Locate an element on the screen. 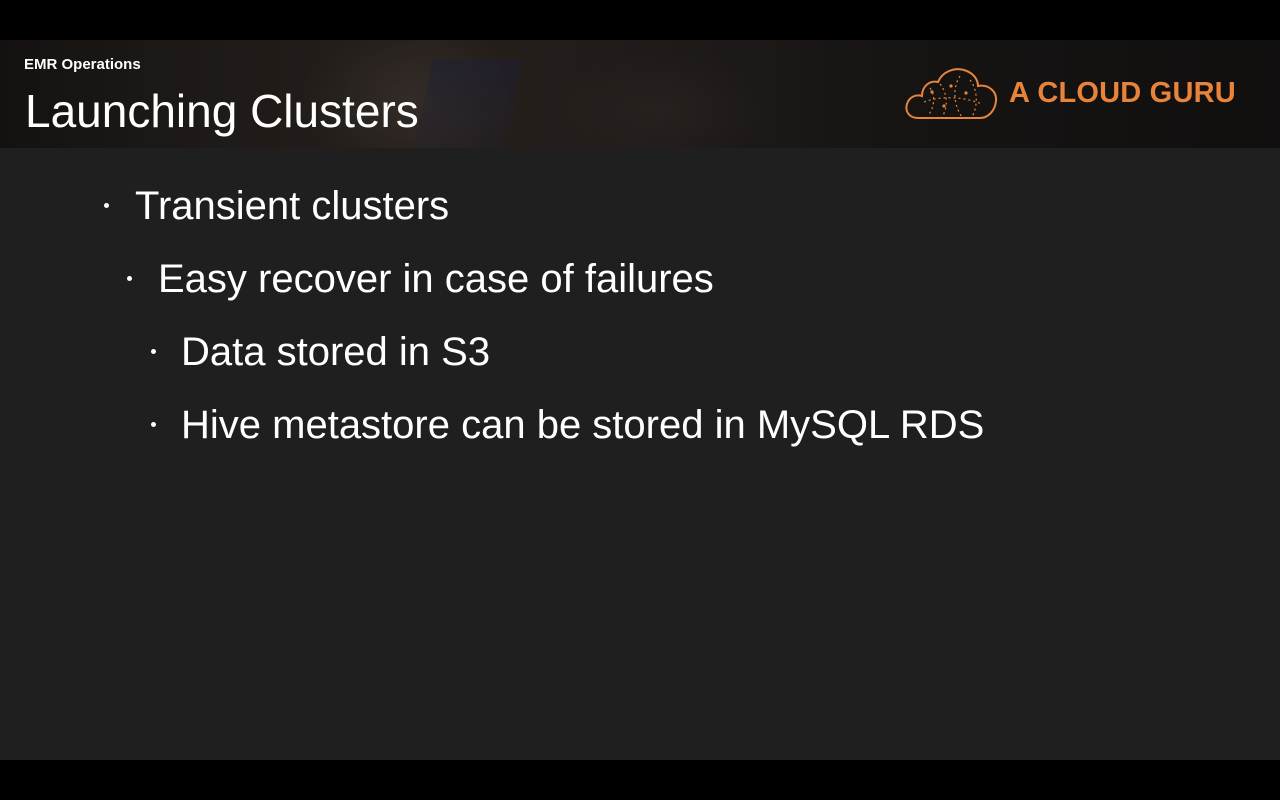  bullet-text: Data stored in S3 is located at coordinates (336, 352).